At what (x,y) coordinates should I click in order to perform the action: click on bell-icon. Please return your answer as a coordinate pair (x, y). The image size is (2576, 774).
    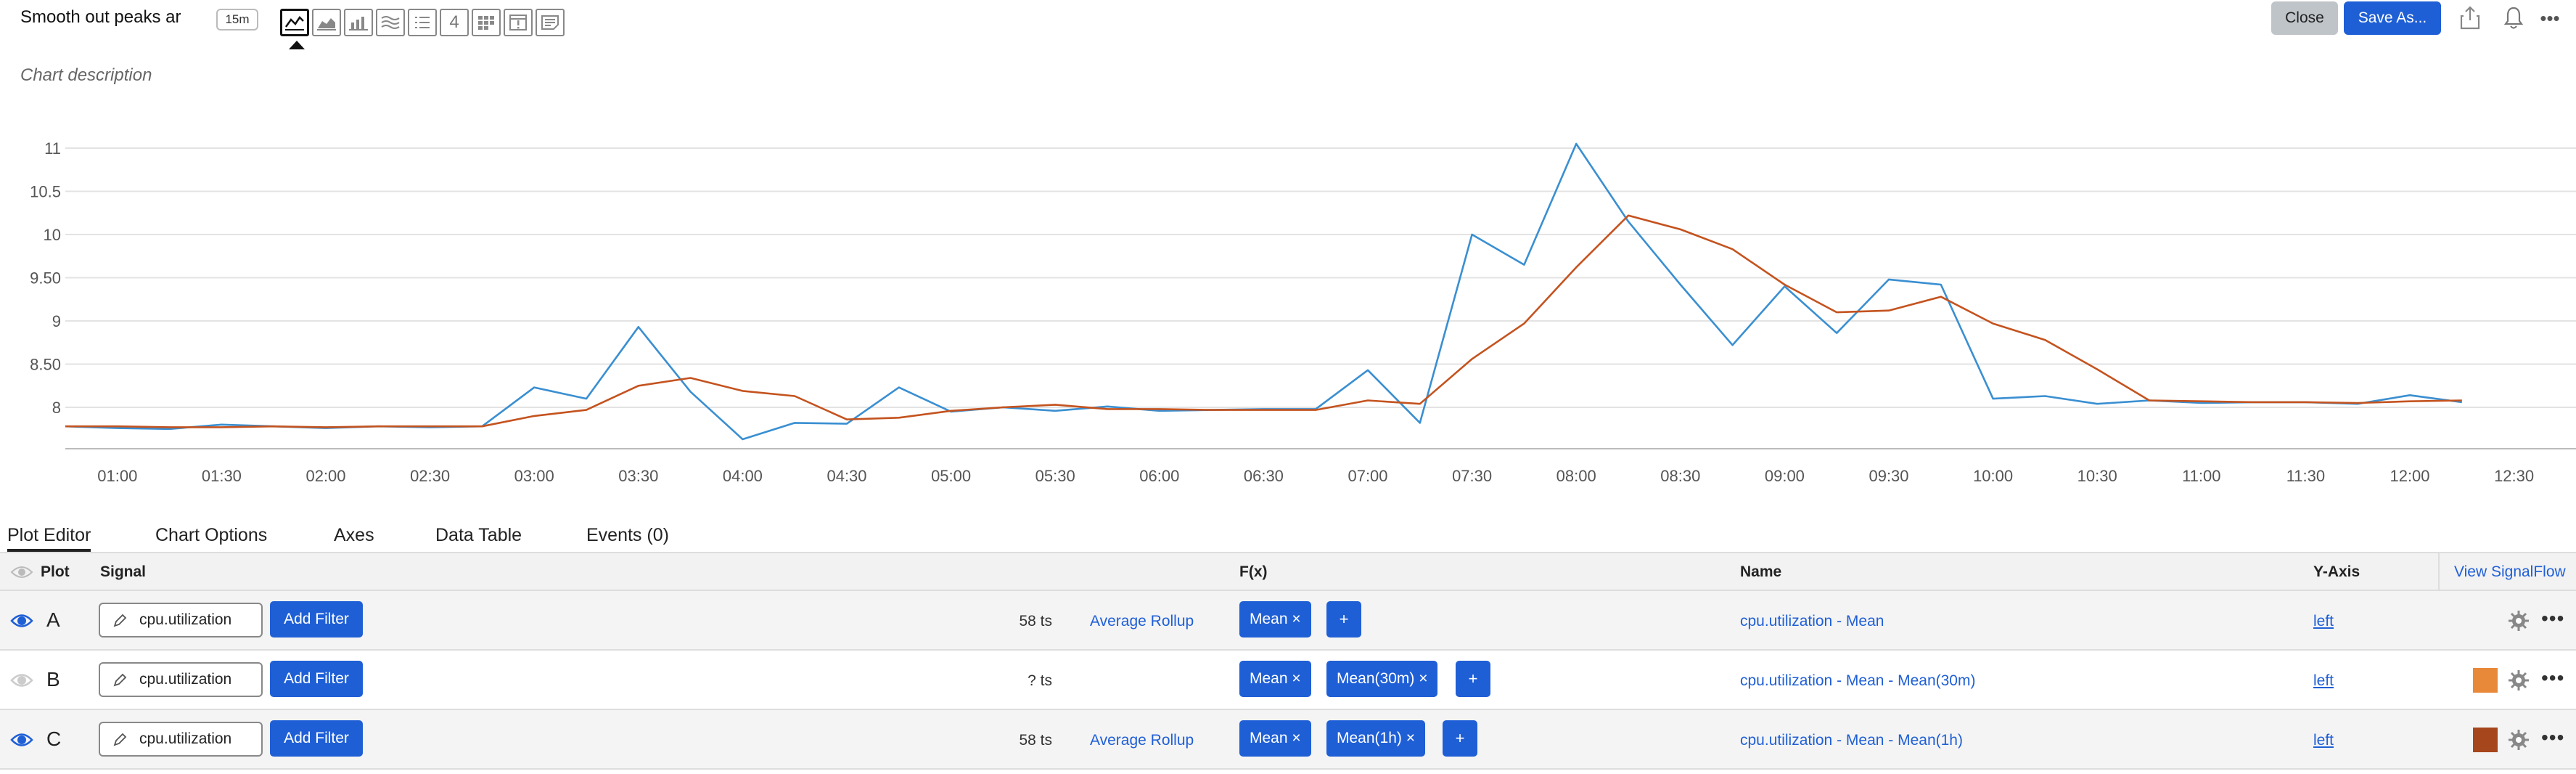
    Looking at the image, I should click on (2514, 18).